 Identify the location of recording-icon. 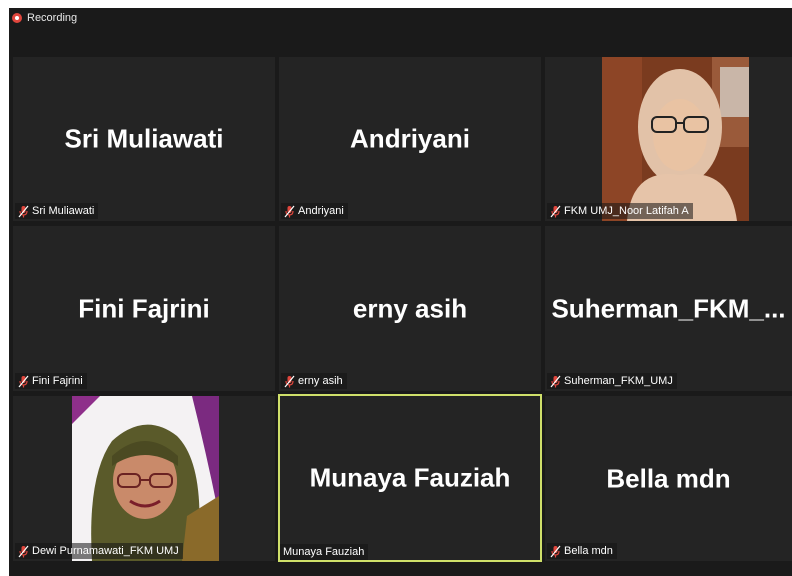
(17, 18).